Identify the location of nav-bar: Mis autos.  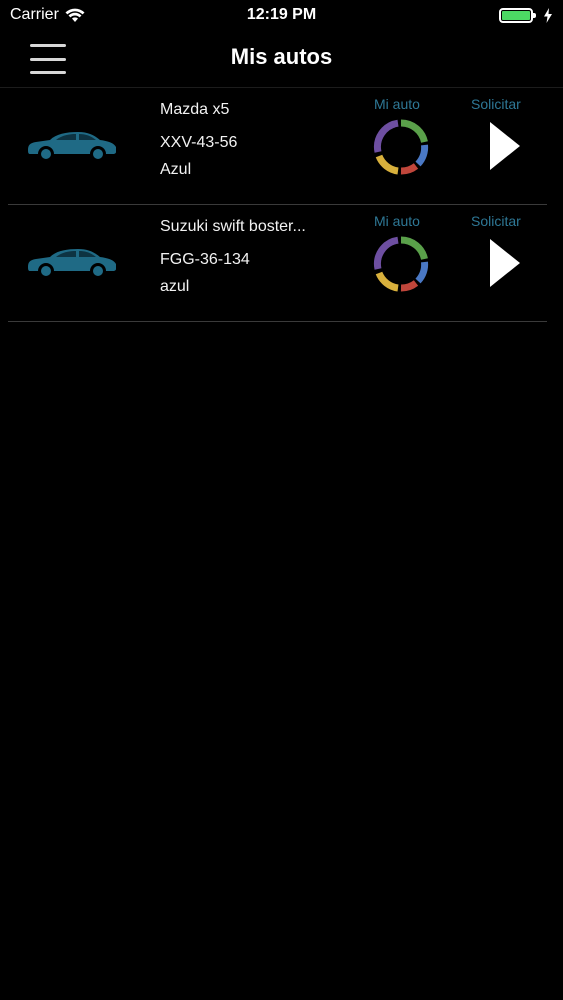
(281, 59).